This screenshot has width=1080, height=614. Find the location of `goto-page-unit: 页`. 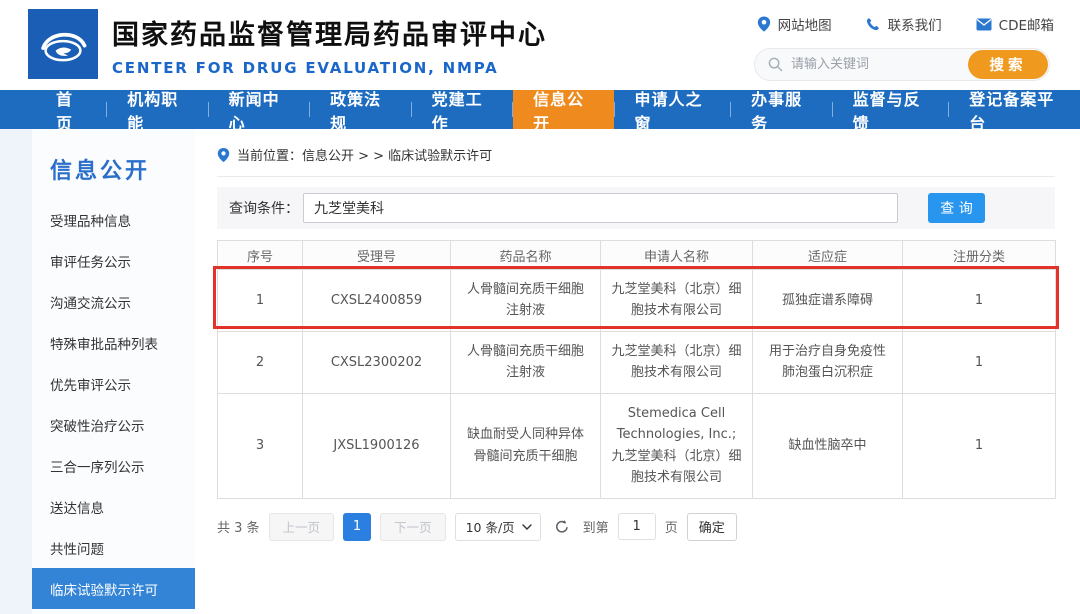

goto-page-unit: 页 is located at coordinates (671, 528).